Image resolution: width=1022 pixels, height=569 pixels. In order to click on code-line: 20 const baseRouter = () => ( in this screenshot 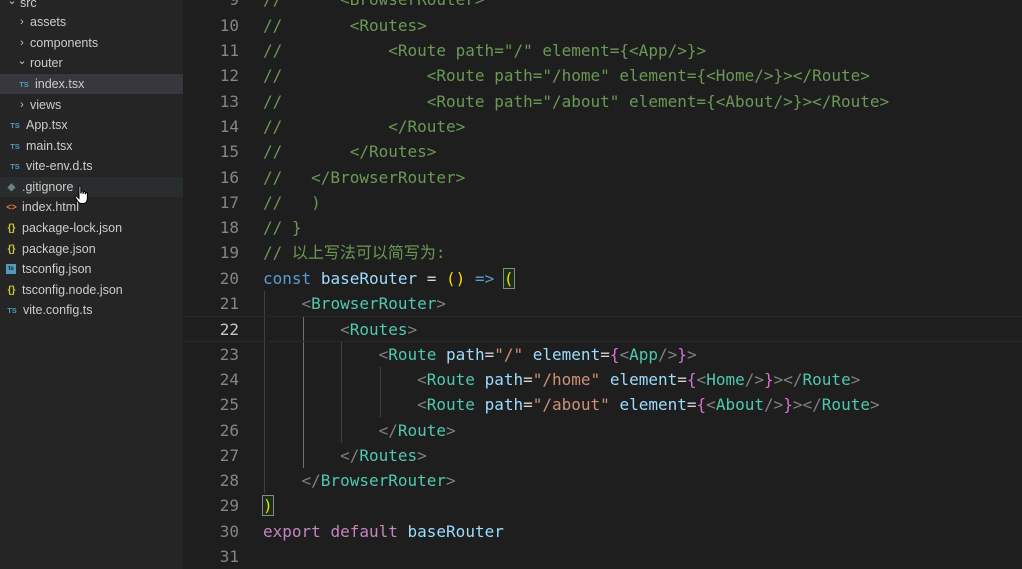, I will do `click(602, 278)`.